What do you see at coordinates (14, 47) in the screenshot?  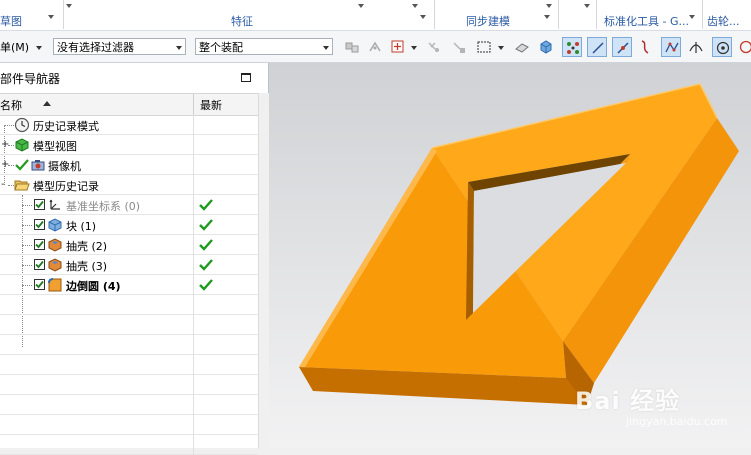 I see `menu-label: 单(M)` at bounding box center [14, 47].